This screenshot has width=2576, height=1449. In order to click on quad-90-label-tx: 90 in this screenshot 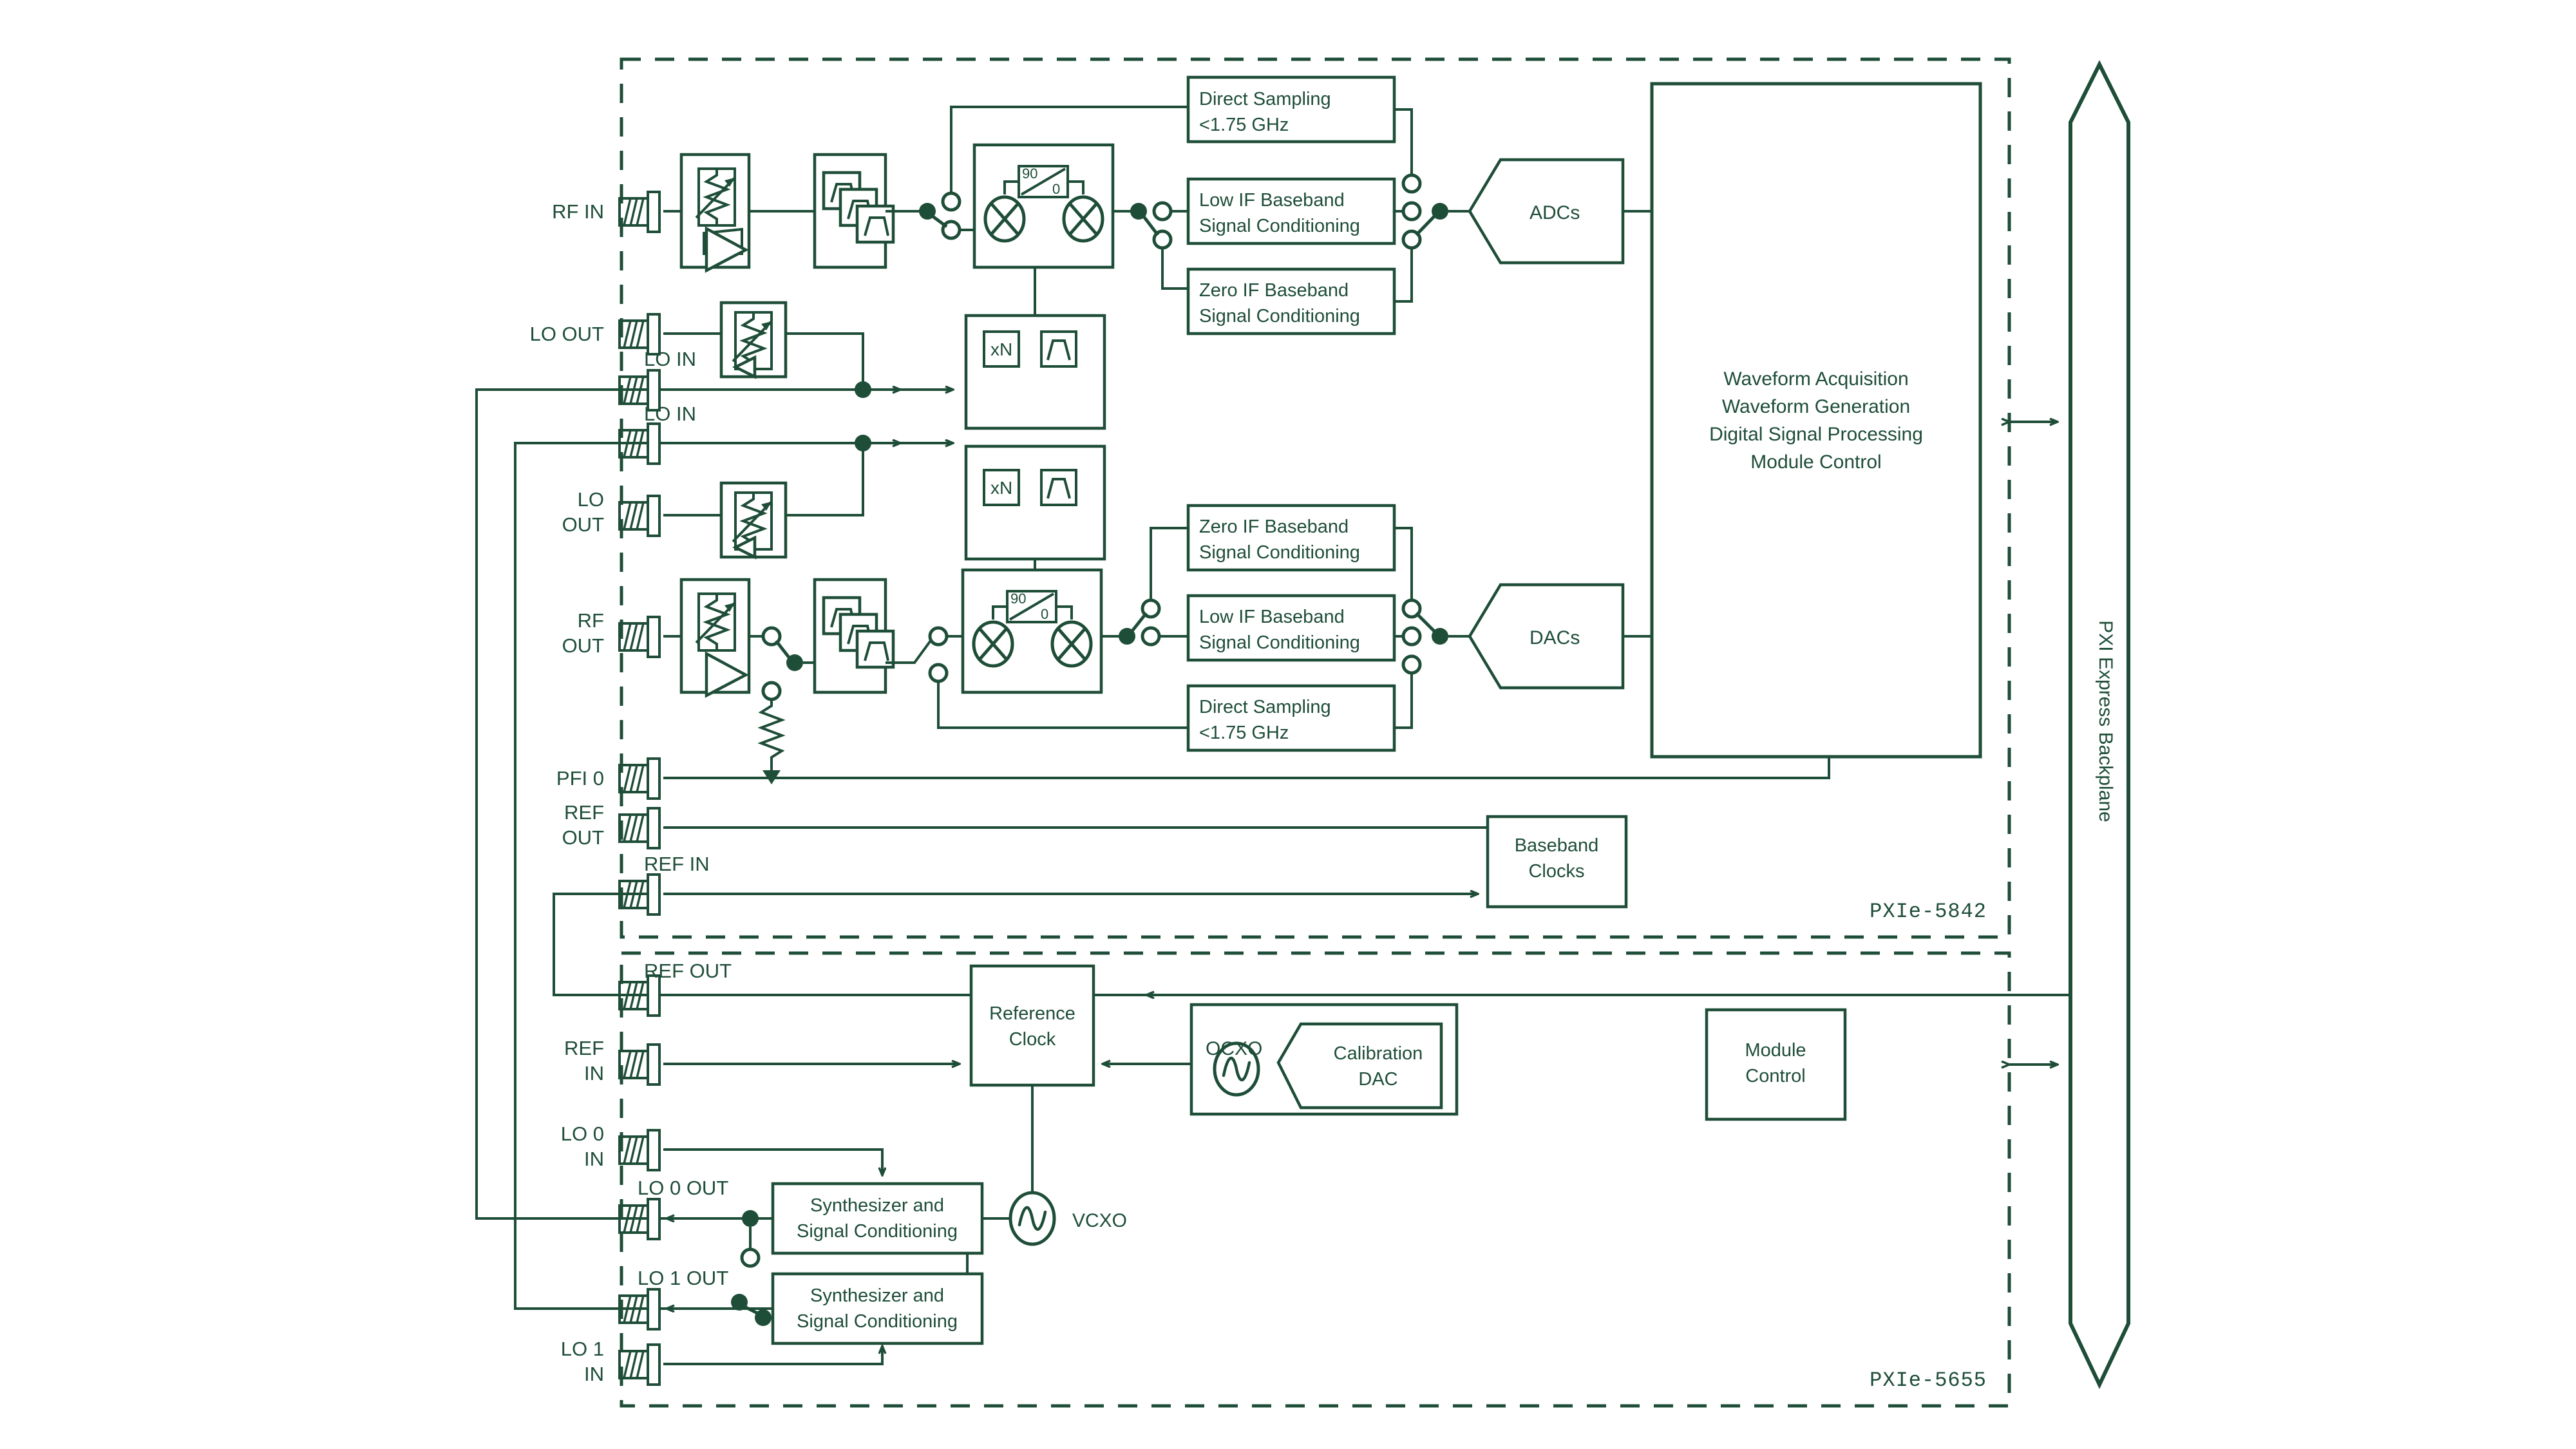, I will do `click(1018, 599)`.